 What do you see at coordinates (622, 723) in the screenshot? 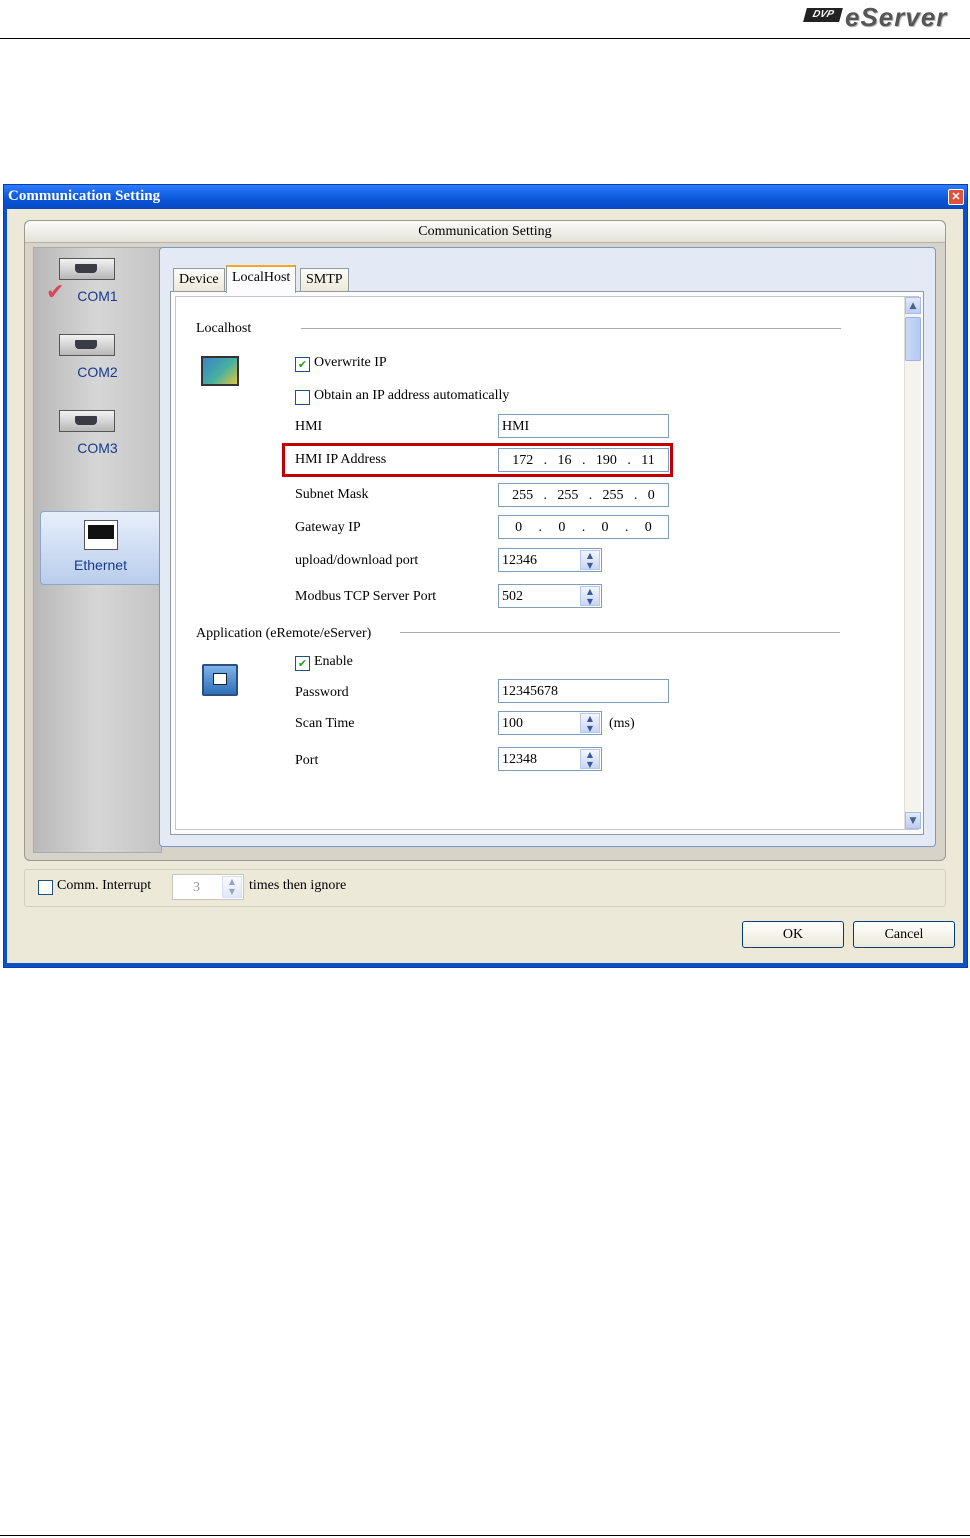
I see `scan-time-unit: (ms)` at bounding box center [622, 723].